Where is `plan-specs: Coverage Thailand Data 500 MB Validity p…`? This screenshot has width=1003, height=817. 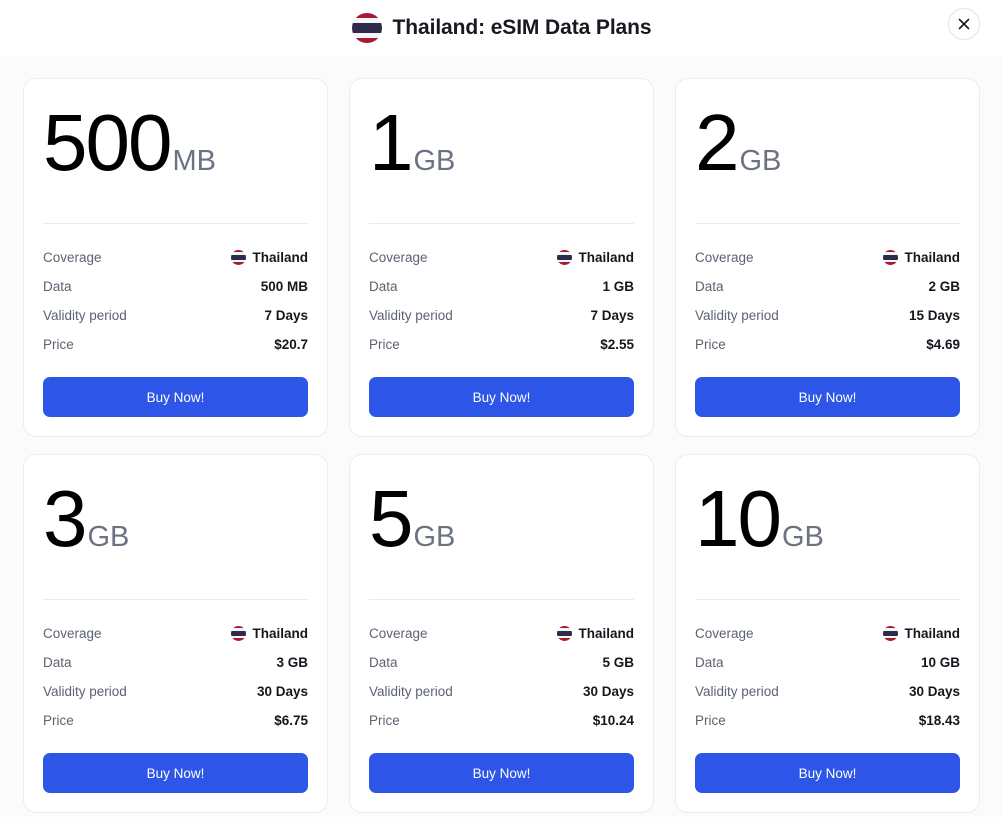 plan-specs: Coverage Thailand Data 500 MB Validity p… is located at coordinates (175, 301).